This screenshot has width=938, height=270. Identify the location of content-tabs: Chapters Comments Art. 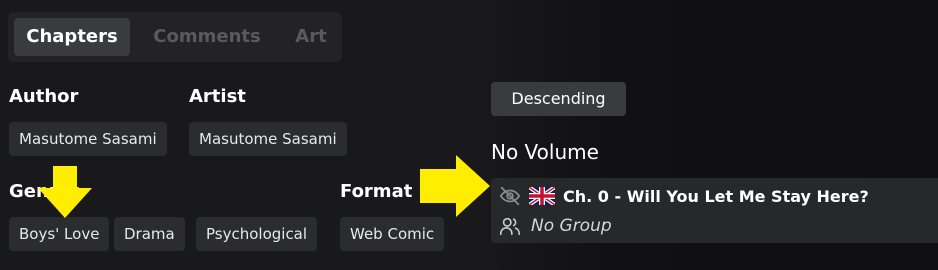
(175, 37).